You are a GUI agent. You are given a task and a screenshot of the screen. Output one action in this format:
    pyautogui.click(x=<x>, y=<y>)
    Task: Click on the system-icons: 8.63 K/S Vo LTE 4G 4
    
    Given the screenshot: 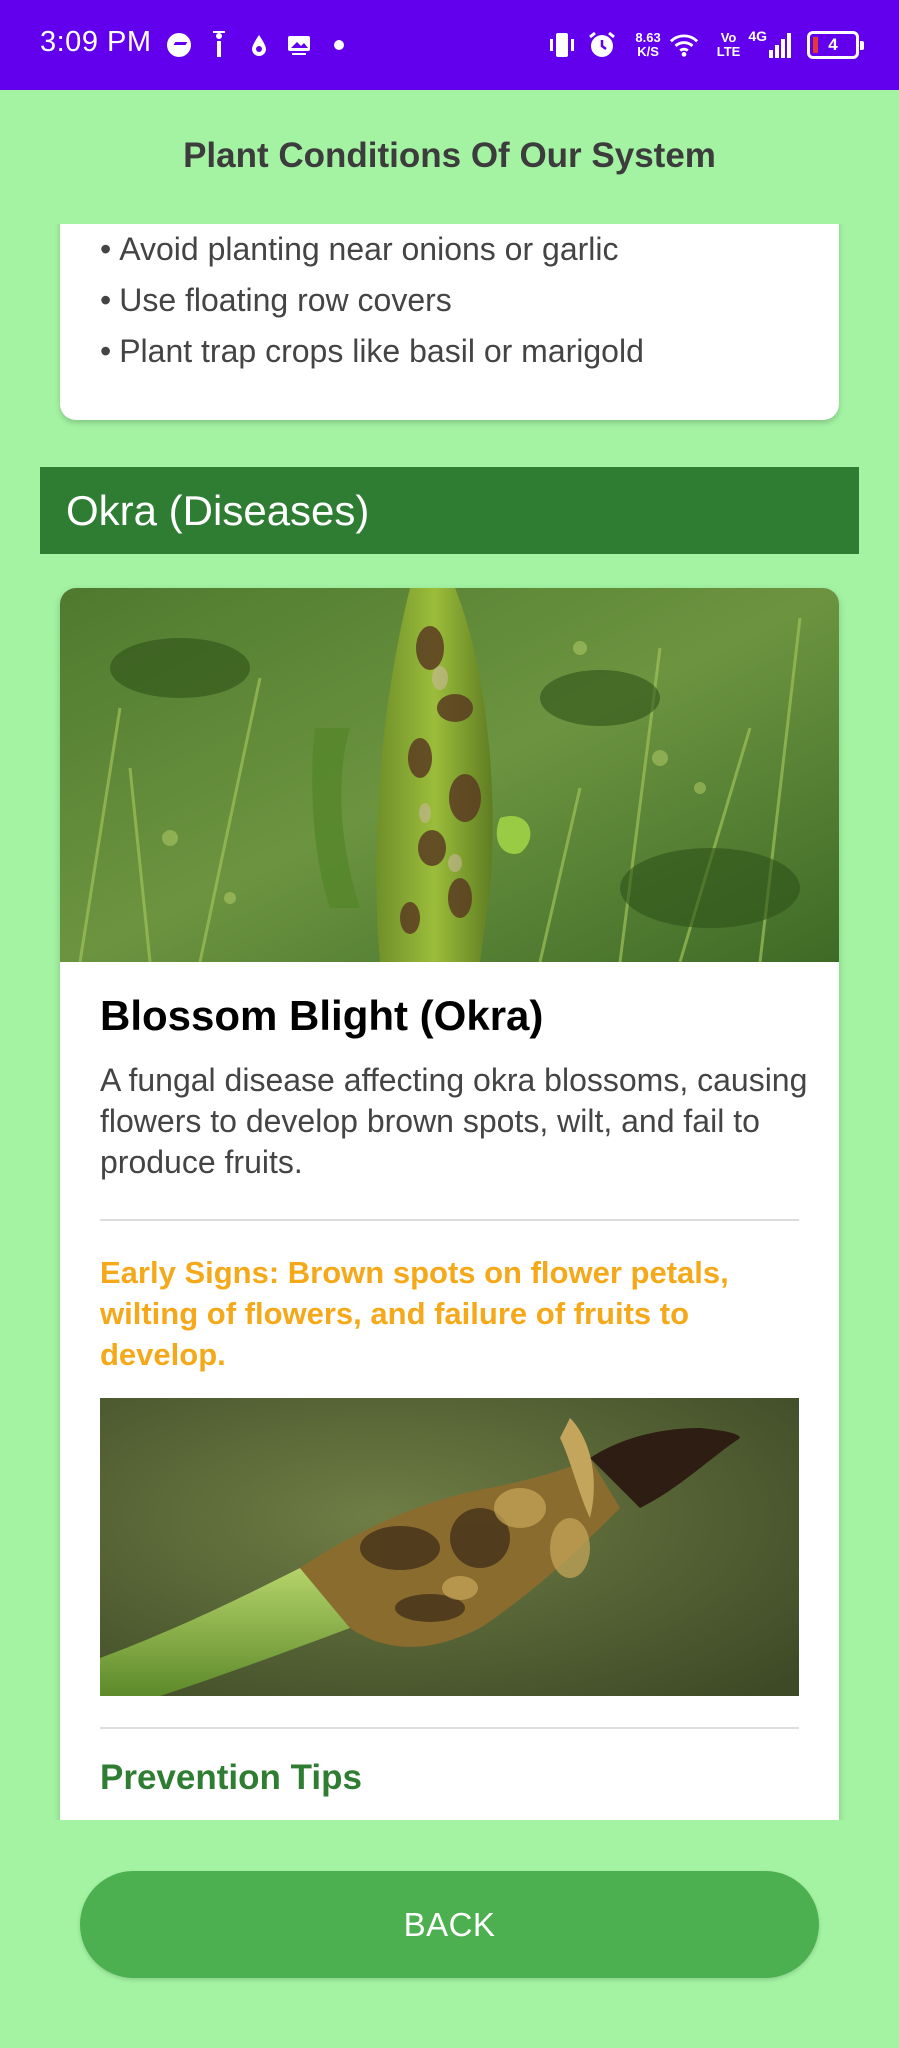 What is the action you would take?
    pyautogui.click(x=705, y=45)
    